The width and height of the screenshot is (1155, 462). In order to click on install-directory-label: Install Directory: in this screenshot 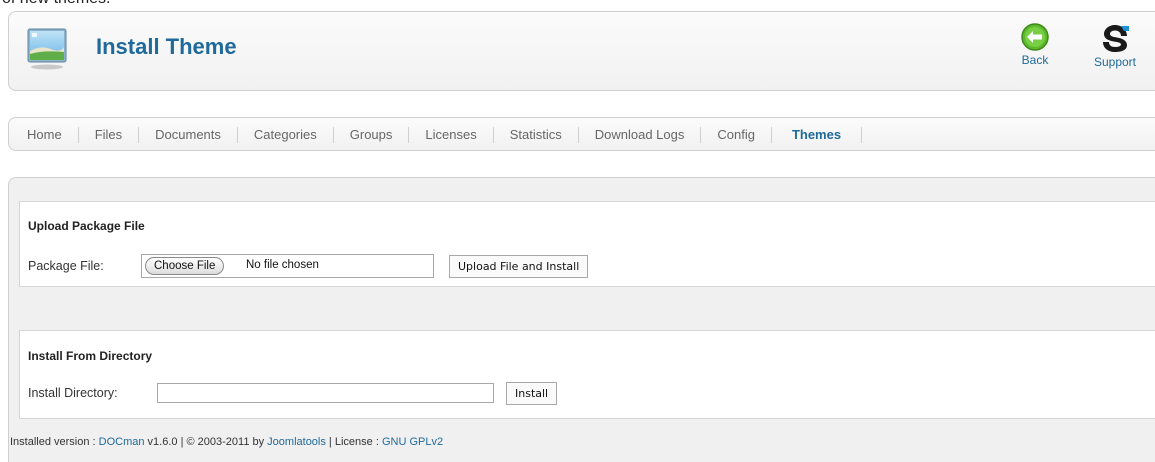, I will do `click(73, 393)`.